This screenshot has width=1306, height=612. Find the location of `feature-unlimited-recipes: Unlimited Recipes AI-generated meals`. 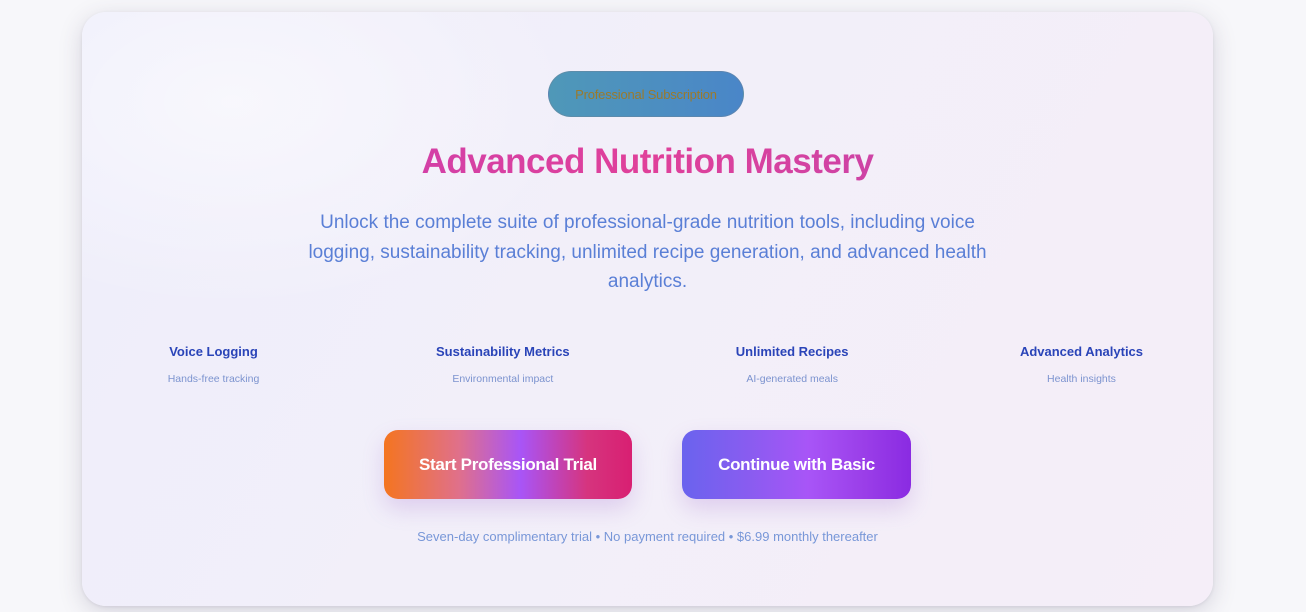

feature-unlimited-recipes: Unlimited Recipes AI-generated meals is located at coordinates (792, 363).